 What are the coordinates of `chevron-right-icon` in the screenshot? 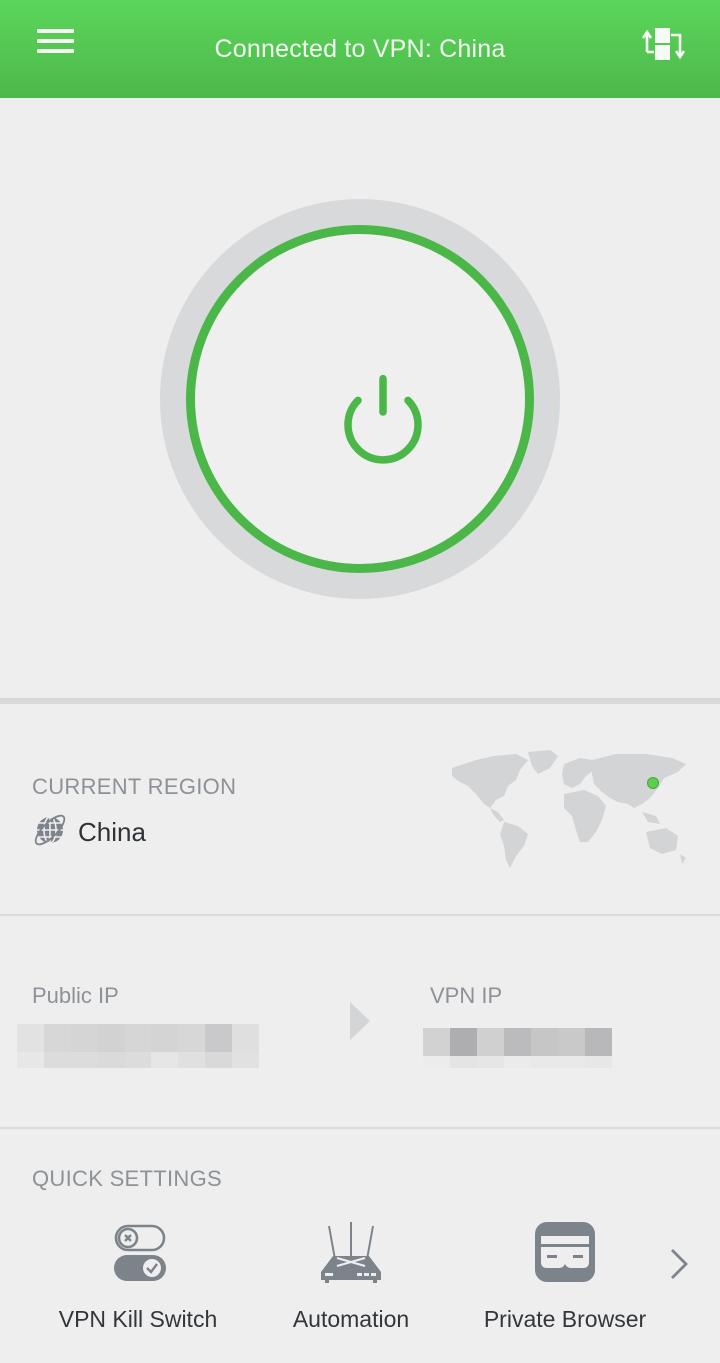 It's located at (679, 1264).